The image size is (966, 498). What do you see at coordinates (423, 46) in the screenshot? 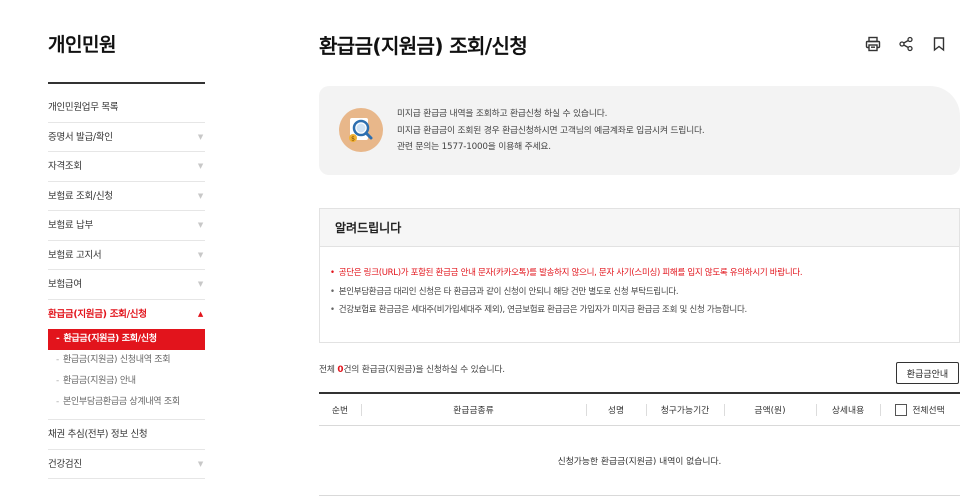
I see `page-title: 환급금(지원금) 조회/신청` at bounding box center [423, 46].